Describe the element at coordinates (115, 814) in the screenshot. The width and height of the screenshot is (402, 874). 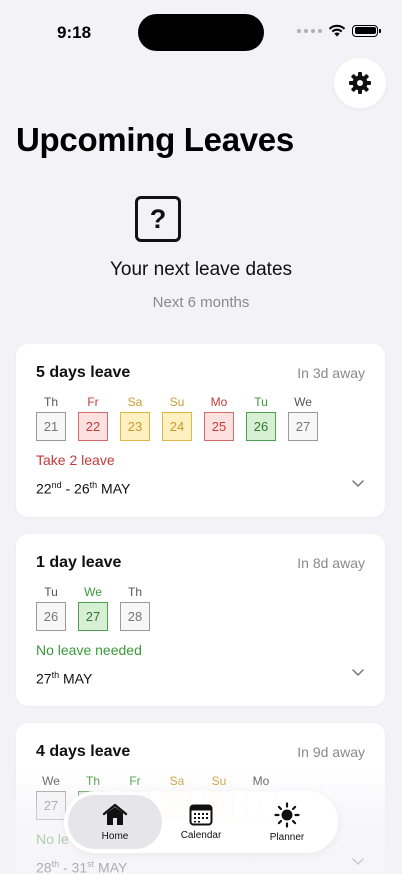
I see `house-icon` at that location.